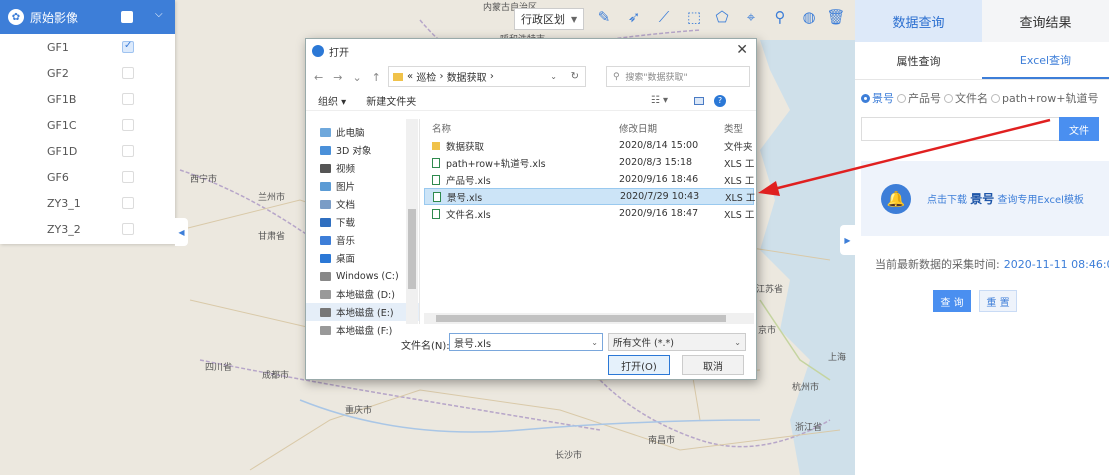  What do you see at coordinates (1005, 198) in the screenshot?
I see `template-download-link: 点击下载 景号 查询专用Excel模板` at bounding box center [1005, 198].